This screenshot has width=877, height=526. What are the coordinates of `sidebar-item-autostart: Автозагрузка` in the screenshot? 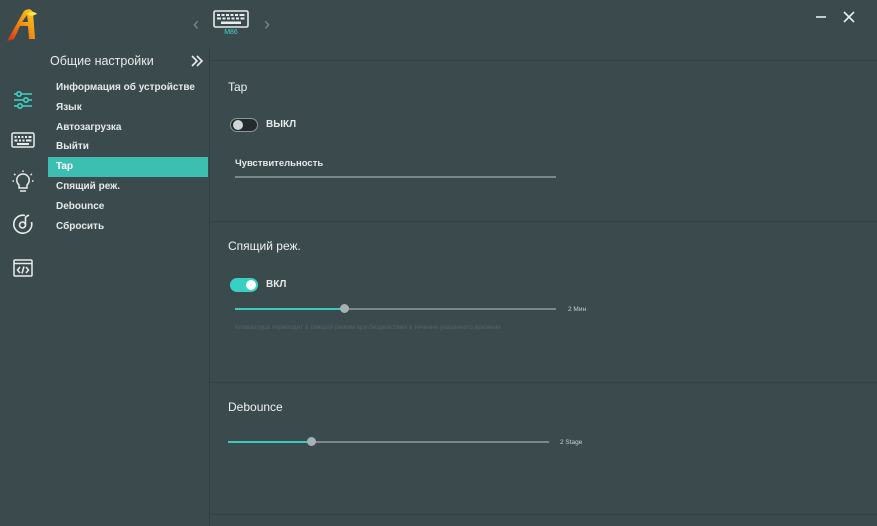 It's located at (128, 128).